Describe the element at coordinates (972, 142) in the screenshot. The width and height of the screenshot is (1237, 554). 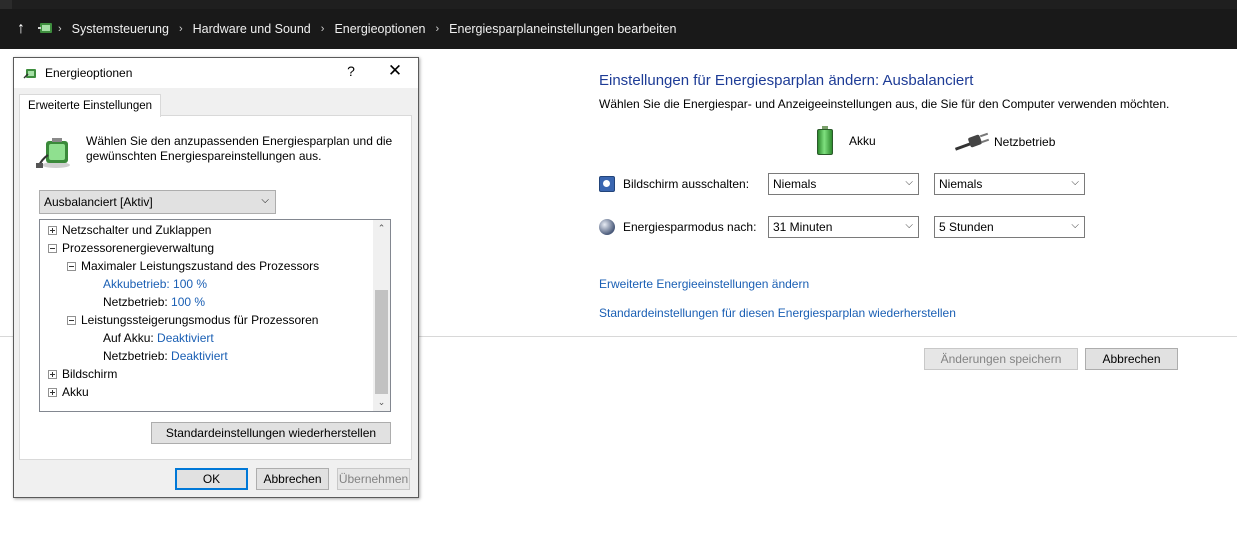
I see `power-plug-icon` at that location.